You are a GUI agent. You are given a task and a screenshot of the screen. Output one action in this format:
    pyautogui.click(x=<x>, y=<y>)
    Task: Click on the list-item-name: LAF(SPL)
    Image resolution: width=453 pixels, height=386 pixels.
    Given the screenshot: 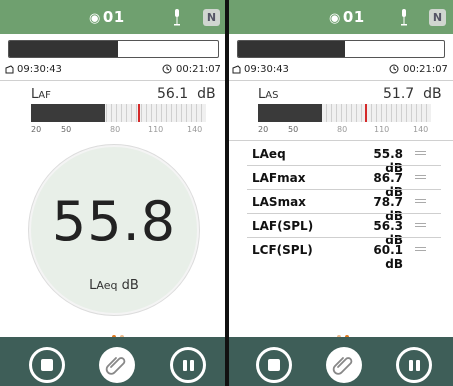 What is the action you would take?
    pyautogui.click(x=283, y=226)
    